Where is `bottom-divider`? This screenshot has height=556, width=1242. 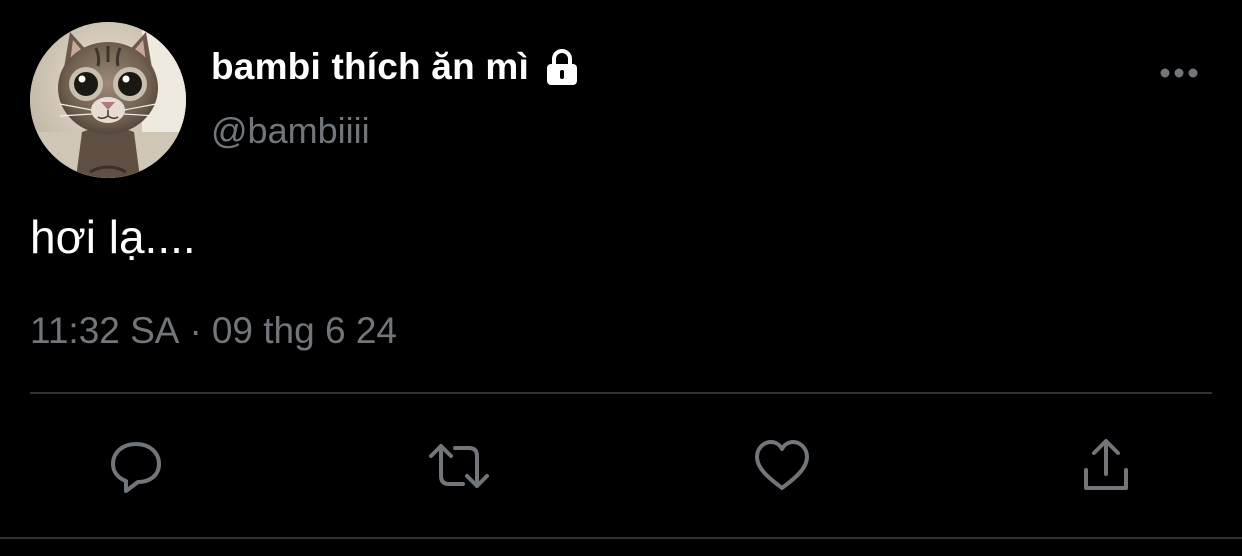
bottom-divider is located at coordinates (621, 538).